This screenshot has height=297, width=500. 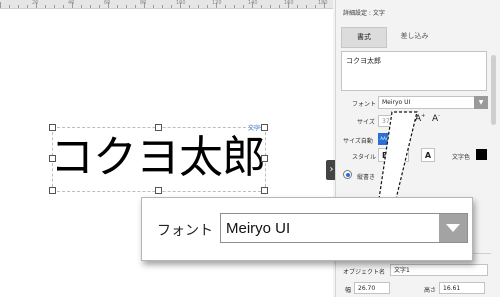 I want to click on text-content-input: コクヨ太郎, so click(x=414, y=71).